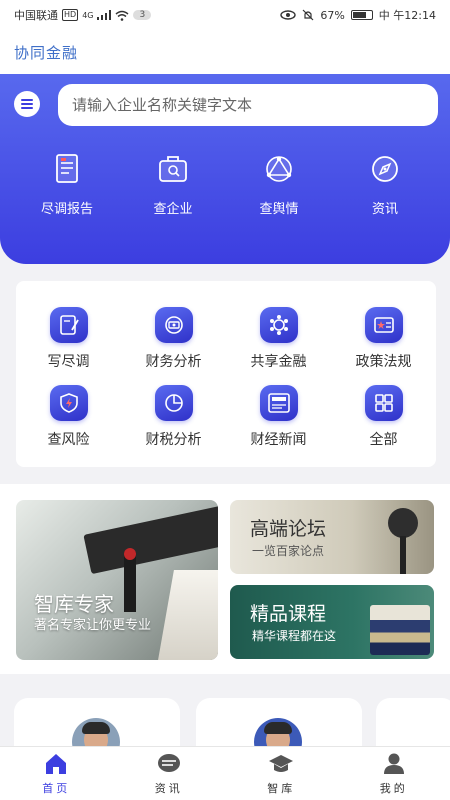 Image resolution: width=450 pixels, height=800 pixels. What do you see at coordinates (173, 440) in the screenshot?
I see `feature-label: 财税分析` at bounding box center [173, 440].